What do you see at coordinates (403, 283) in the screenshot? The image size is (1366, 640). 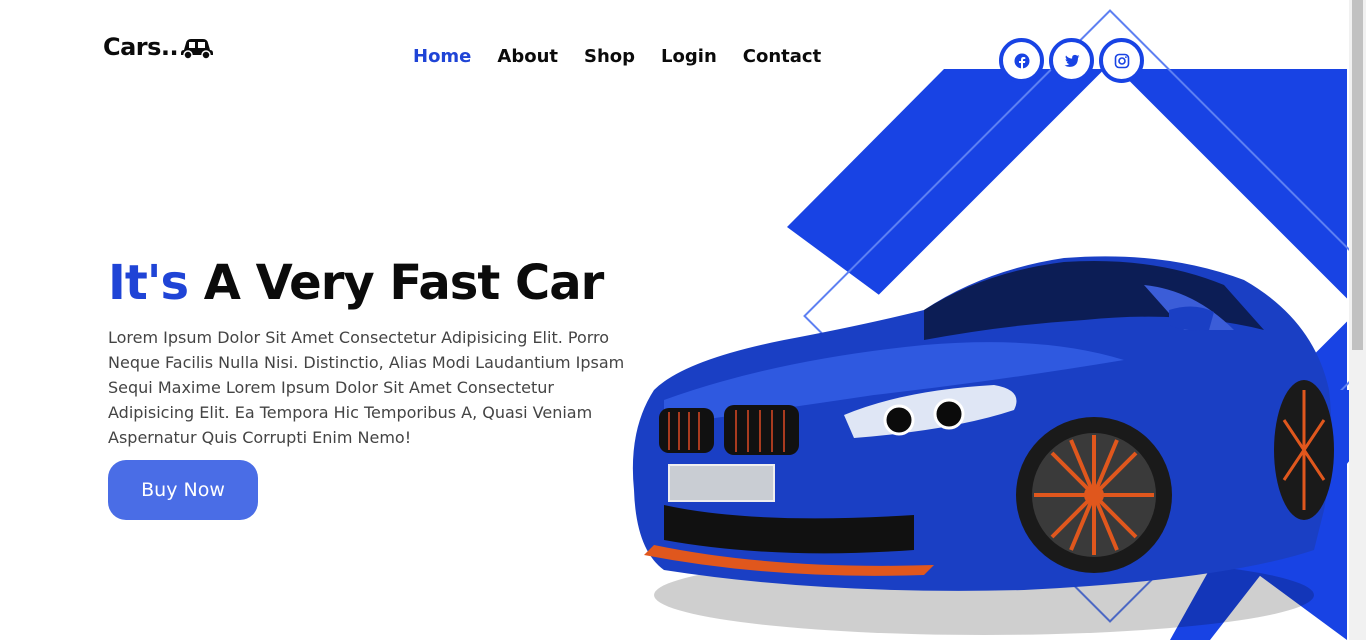 I see `headline-rest: A Very Fast Car` at bounding box center [403, 283].